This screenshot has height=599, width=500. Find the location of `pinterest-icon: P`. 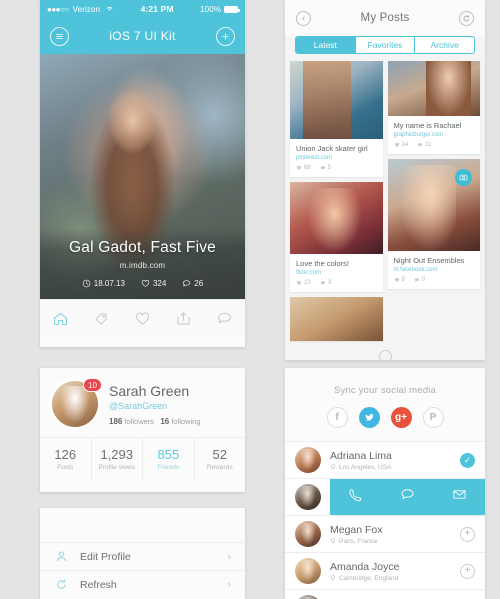

pinterest-icon: P is located at coordinates (433, 417).